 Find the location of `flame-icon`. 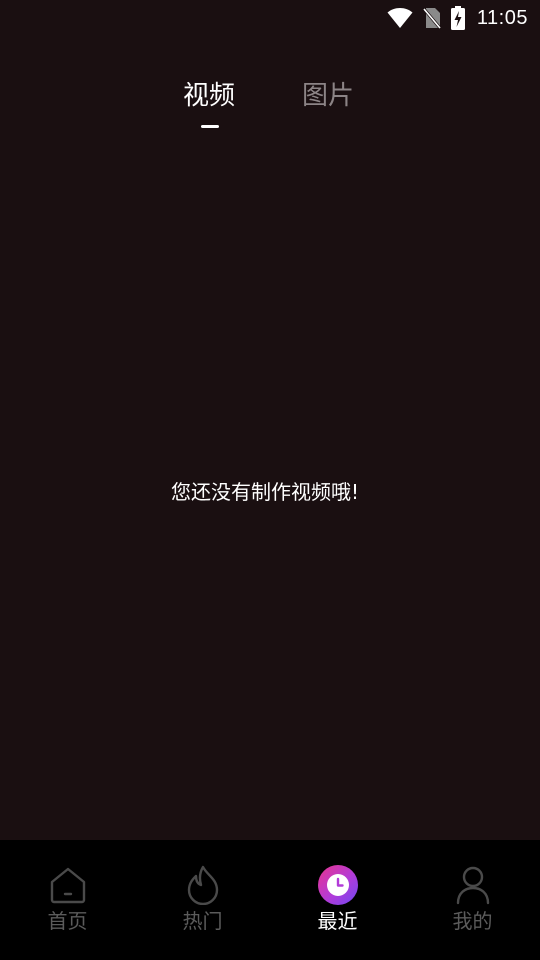

flame-icon is located at coordinates (203, 885).